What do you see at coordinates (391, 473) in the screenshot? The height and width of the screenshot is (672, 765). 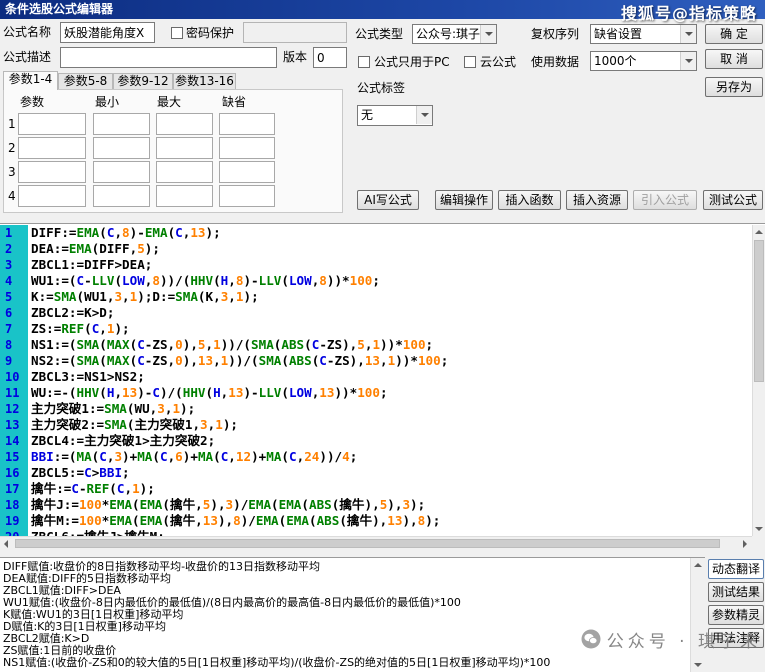 I see `code-line: ZBCL5:=C>BBI;` at bounding box center [391, 473].